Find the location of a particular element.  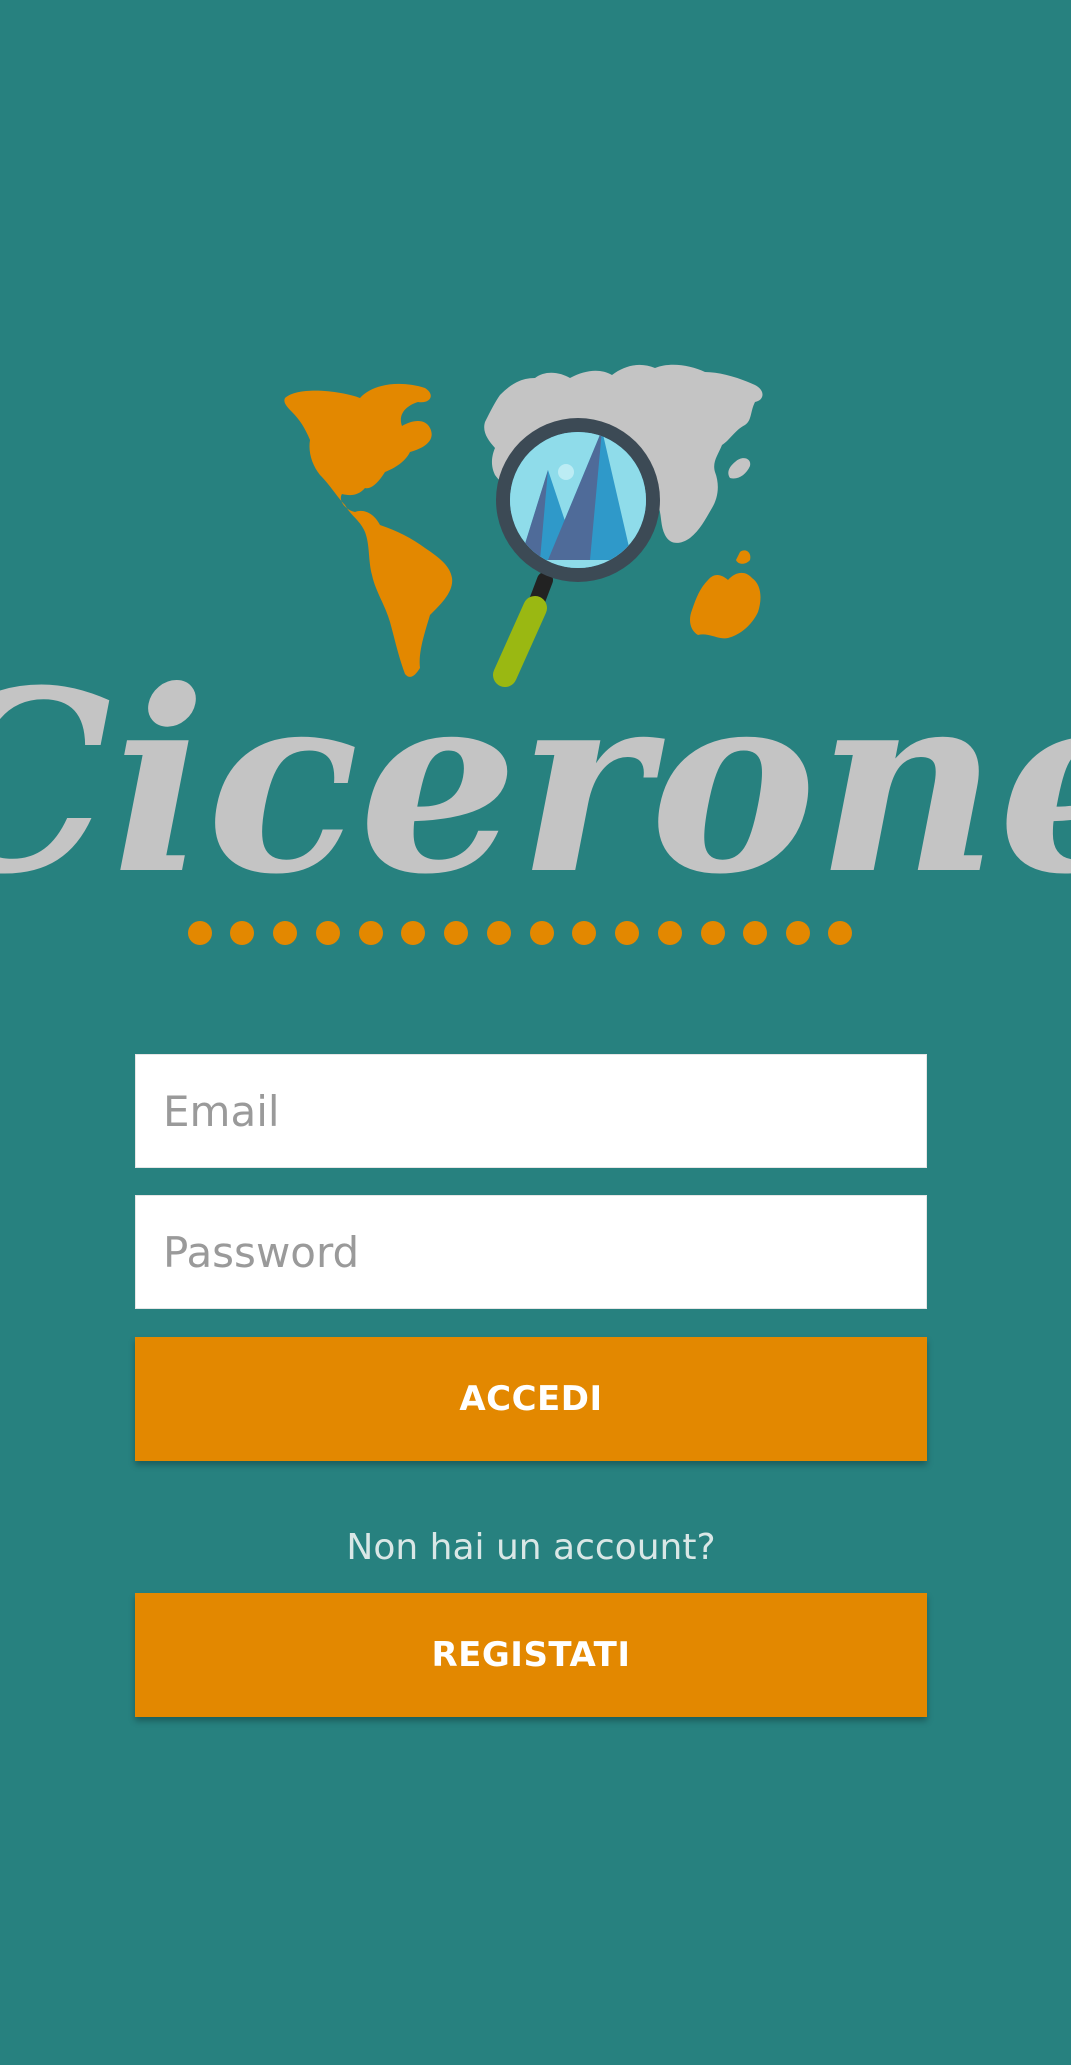

password-field is located at coordinates (531, 1252).